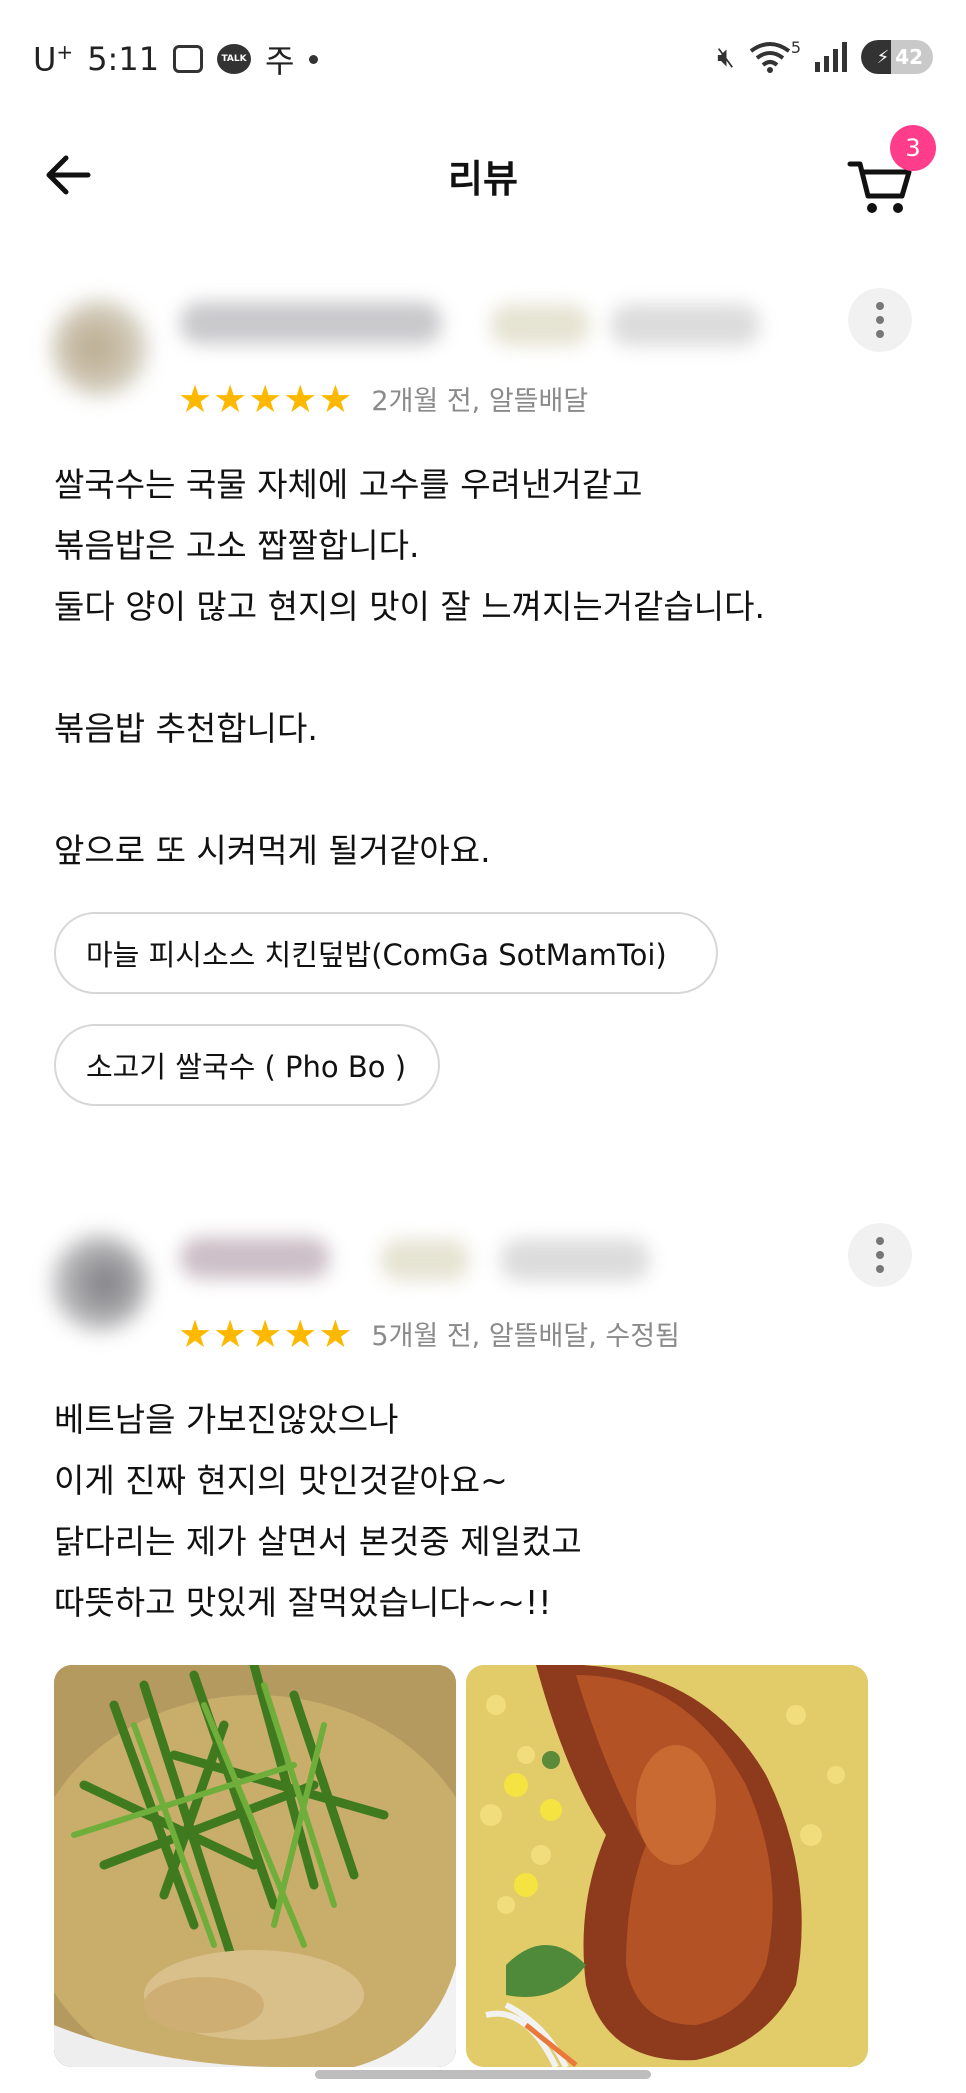  Describe the element at coordinates (53, 59) in the screenshot. I see `carrier-label: U+` at that location.